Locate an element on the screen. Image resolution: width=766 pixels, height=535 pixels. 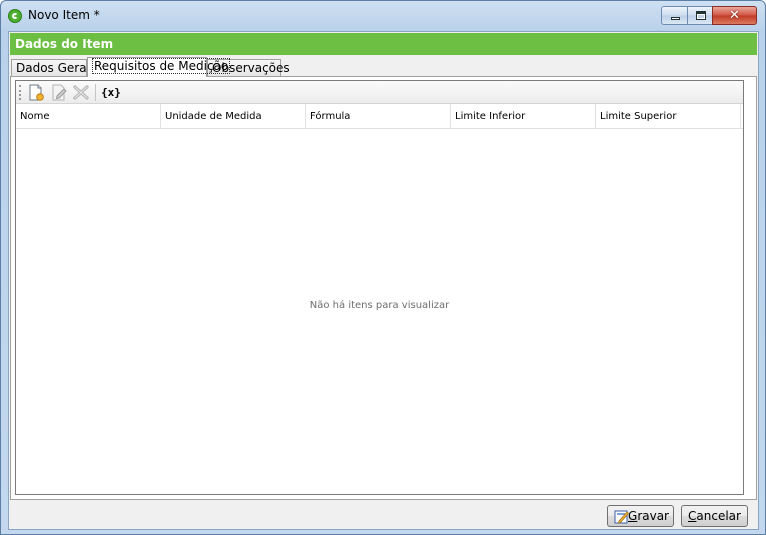
save-button: Gravar is located at coordinates (640, 516).